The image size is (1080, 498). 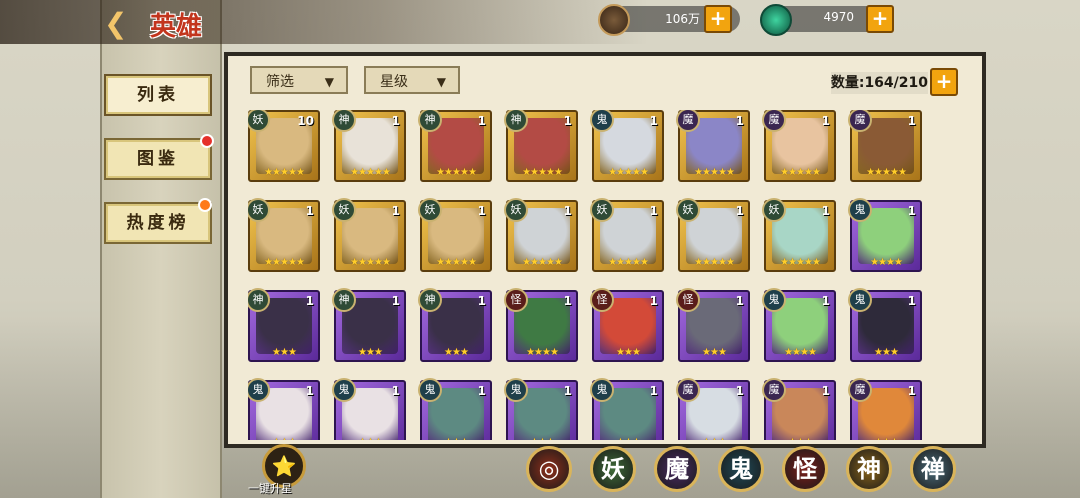 What do you see at coordinates (613, 469) in the screenshot?
I see `faction-filter-button: 妖` at bounding box center [613, 469].